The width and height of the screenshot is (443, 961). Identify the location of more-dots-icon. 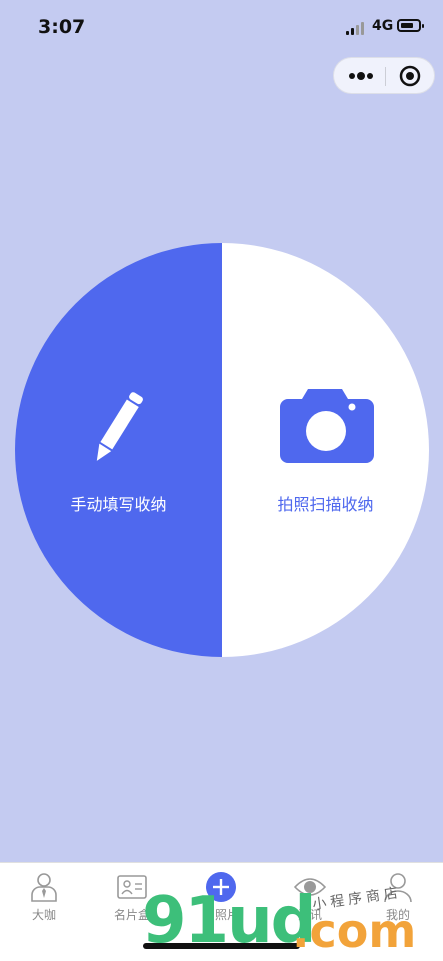
(361, 76).